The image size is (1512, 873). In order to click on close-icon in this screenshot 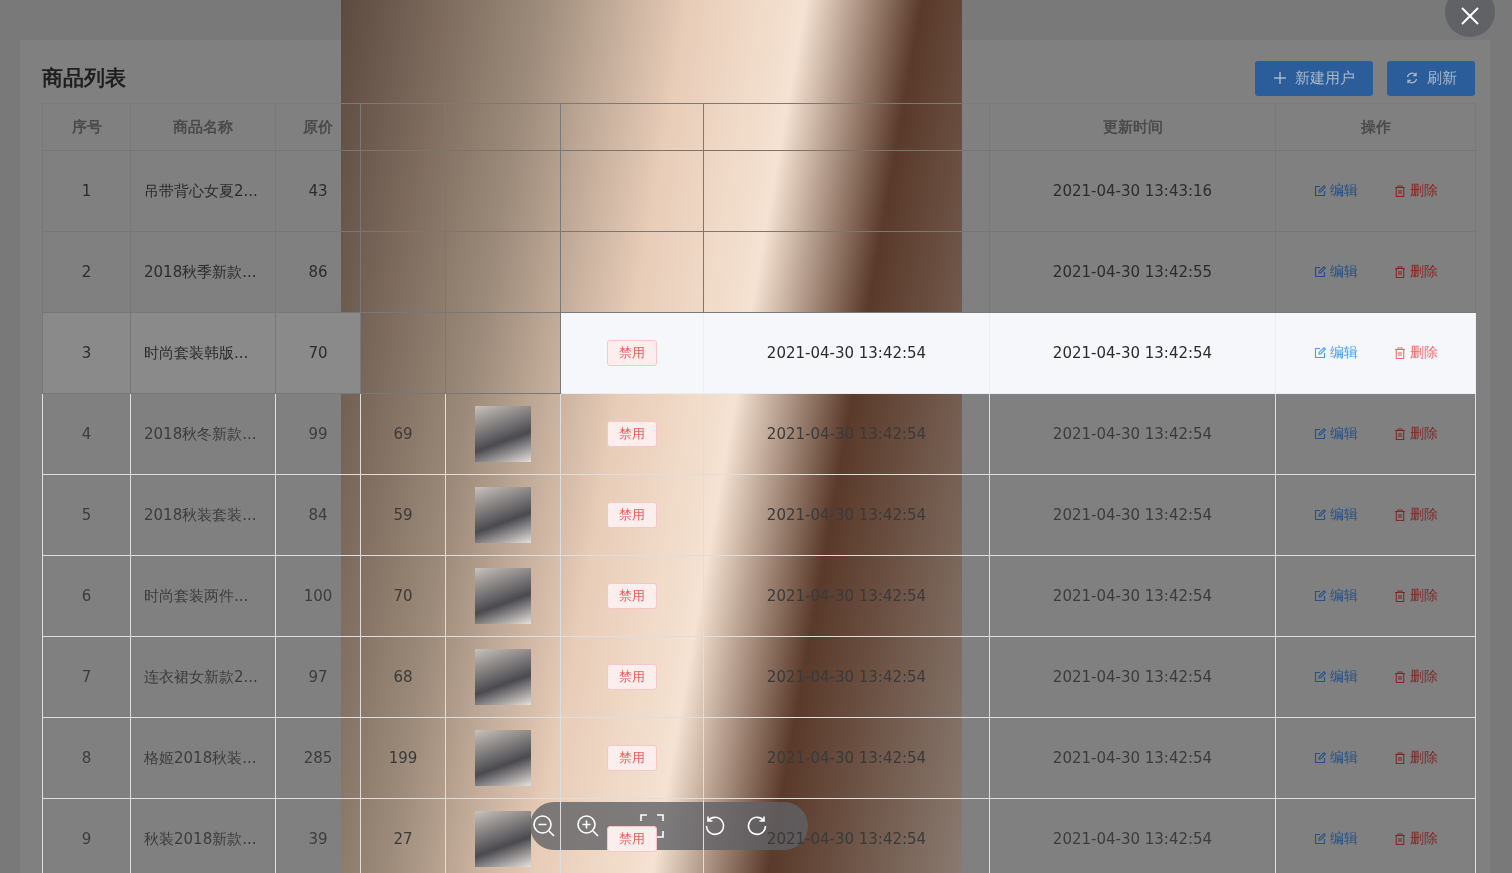, I will do `click(1470, 16)`.